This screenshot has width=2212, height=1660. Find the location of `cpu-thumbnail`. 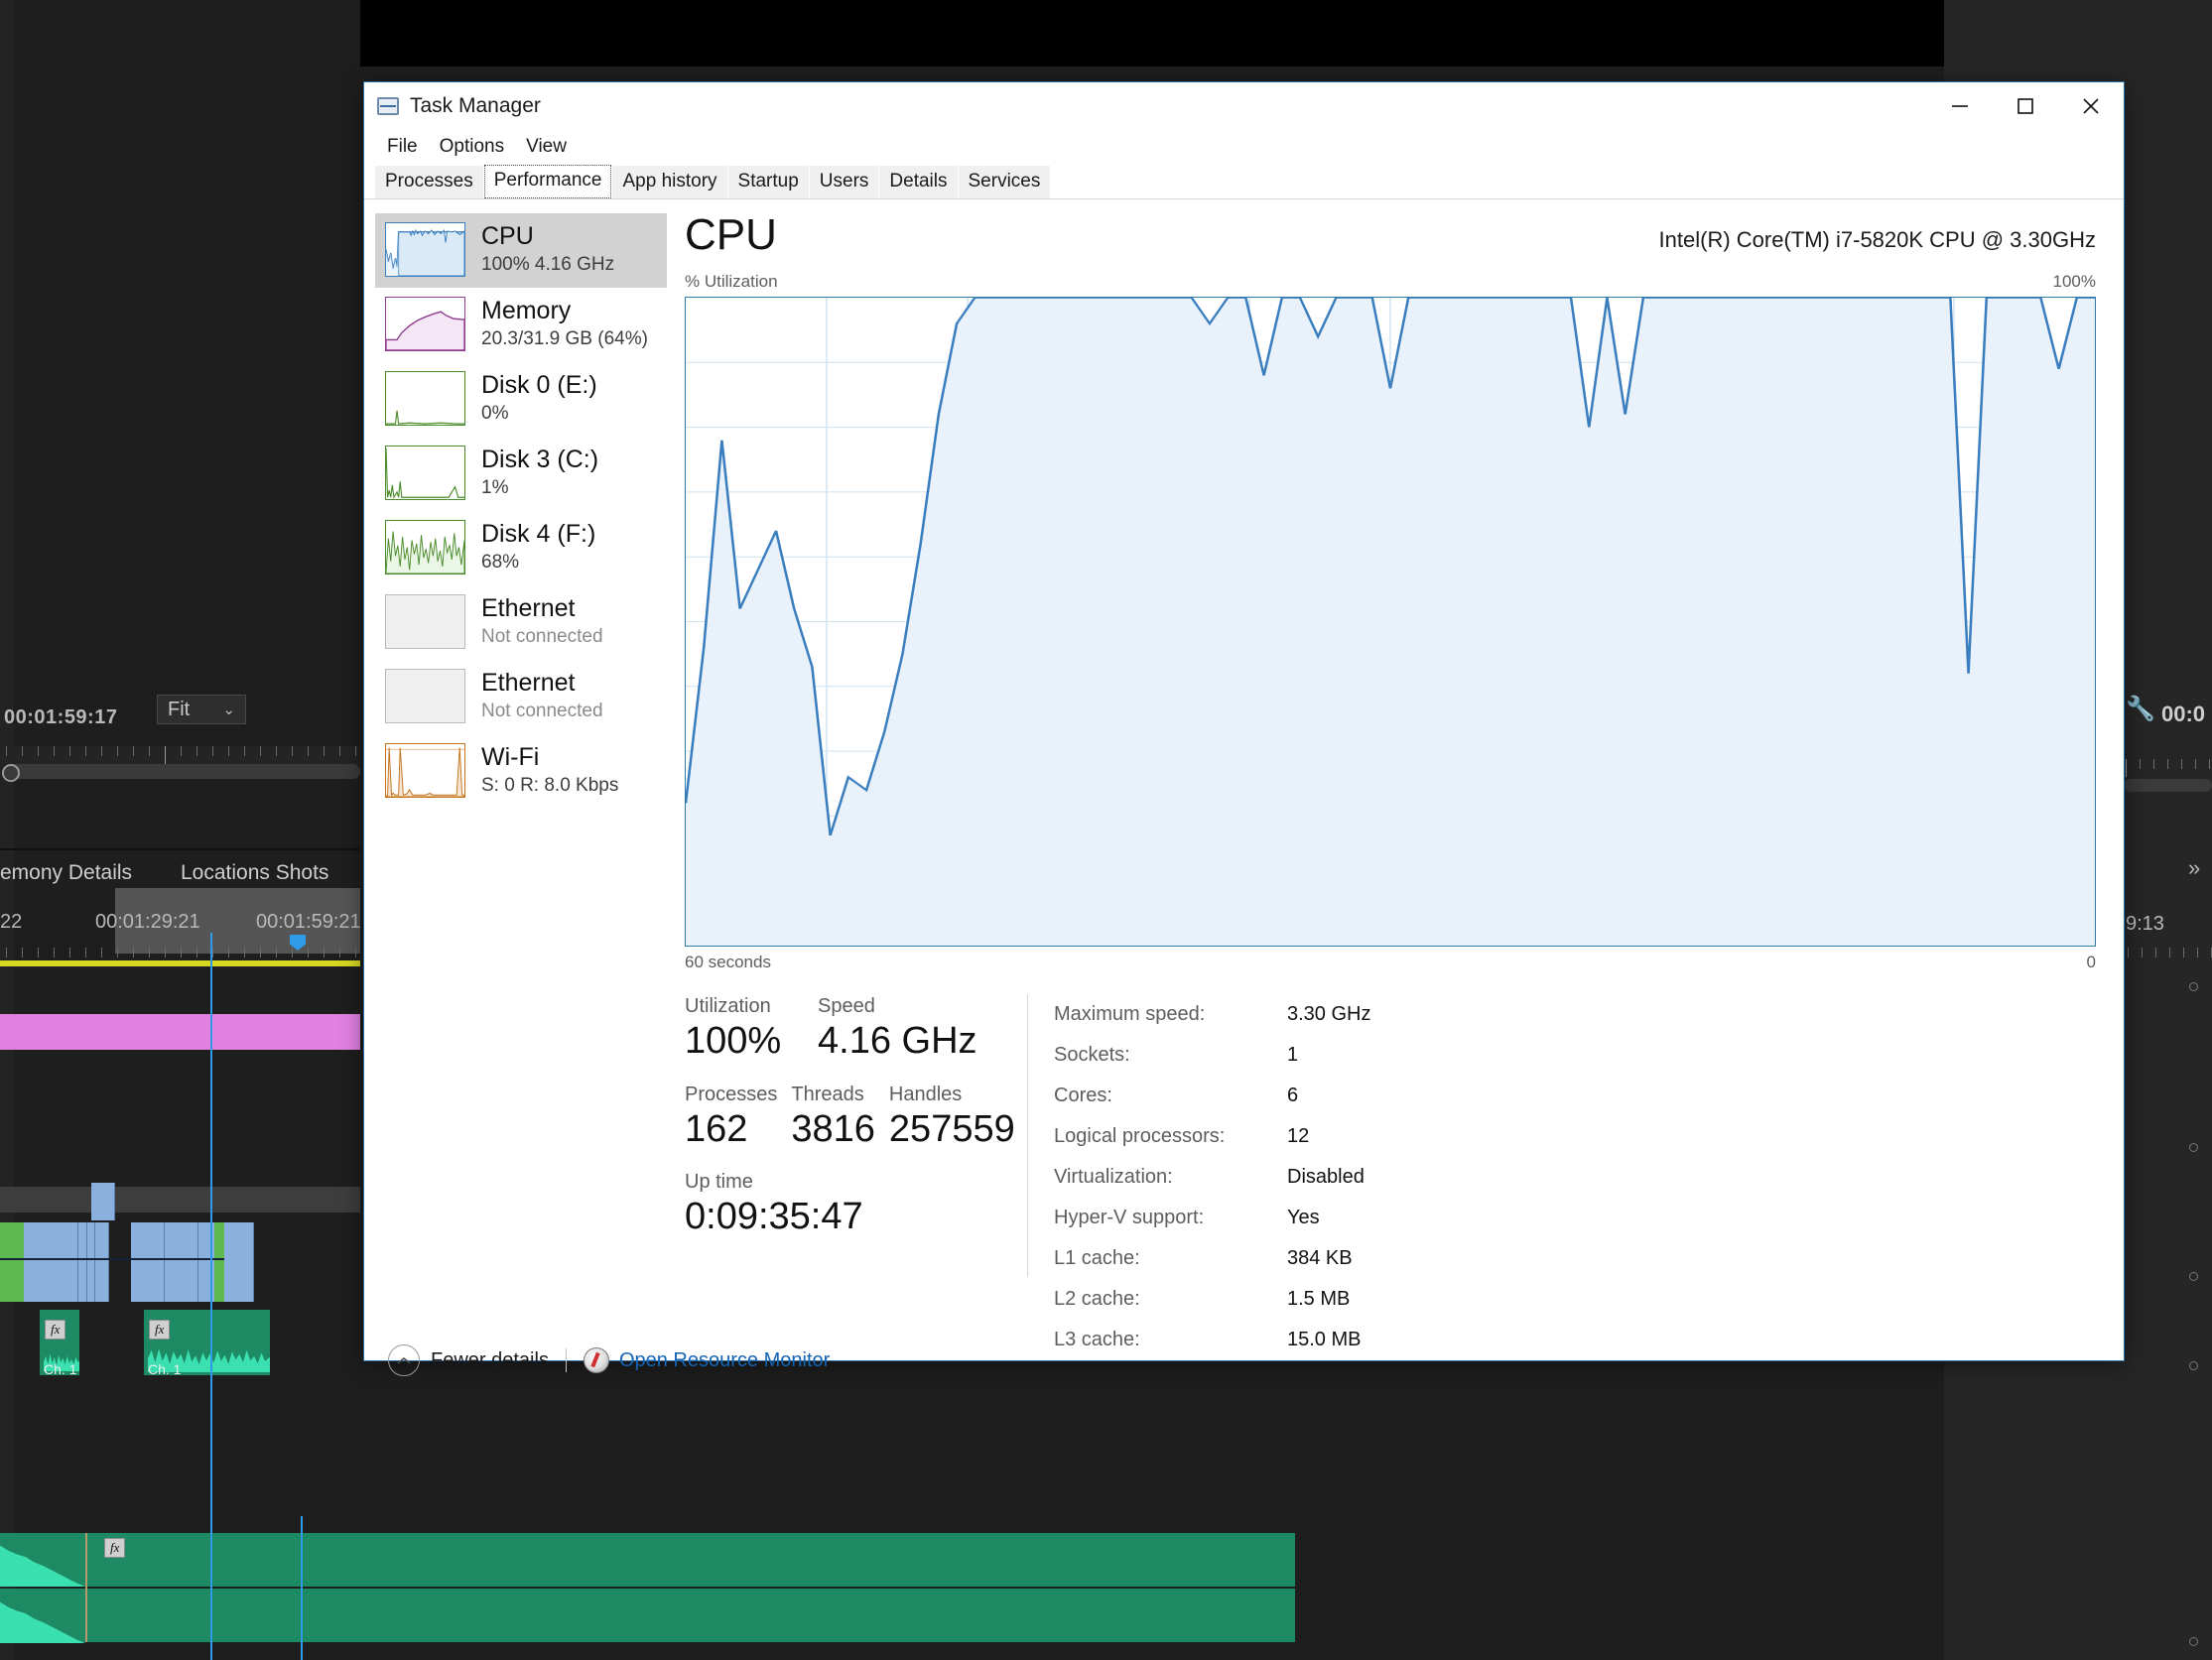

cpu-thumbnail is located at coordinates (425, 249).